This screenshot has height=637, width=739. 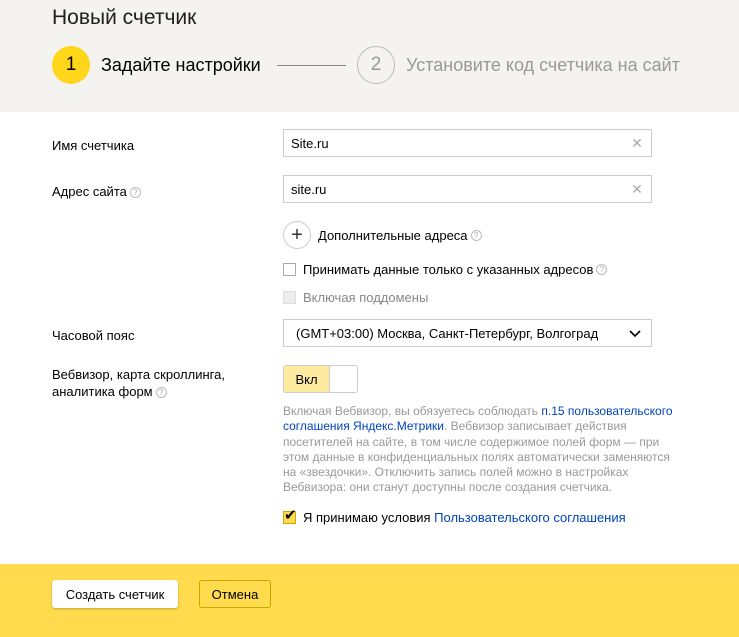 I want to click on user-agreement-link: Пользовательского соглашения, so click(x=530, y=517).